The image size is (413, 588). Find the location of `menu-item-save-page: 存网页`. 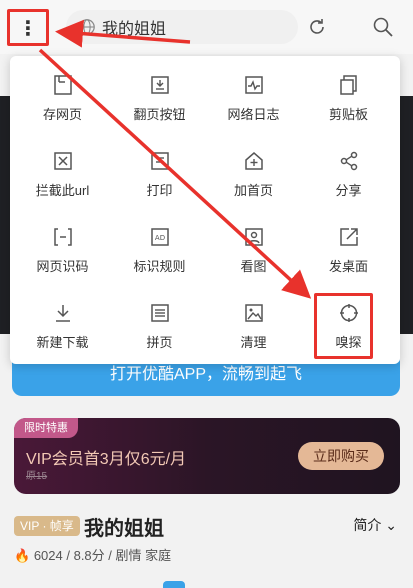

menu-item-save-page: 存网页 is located at coordinates (62, 94).